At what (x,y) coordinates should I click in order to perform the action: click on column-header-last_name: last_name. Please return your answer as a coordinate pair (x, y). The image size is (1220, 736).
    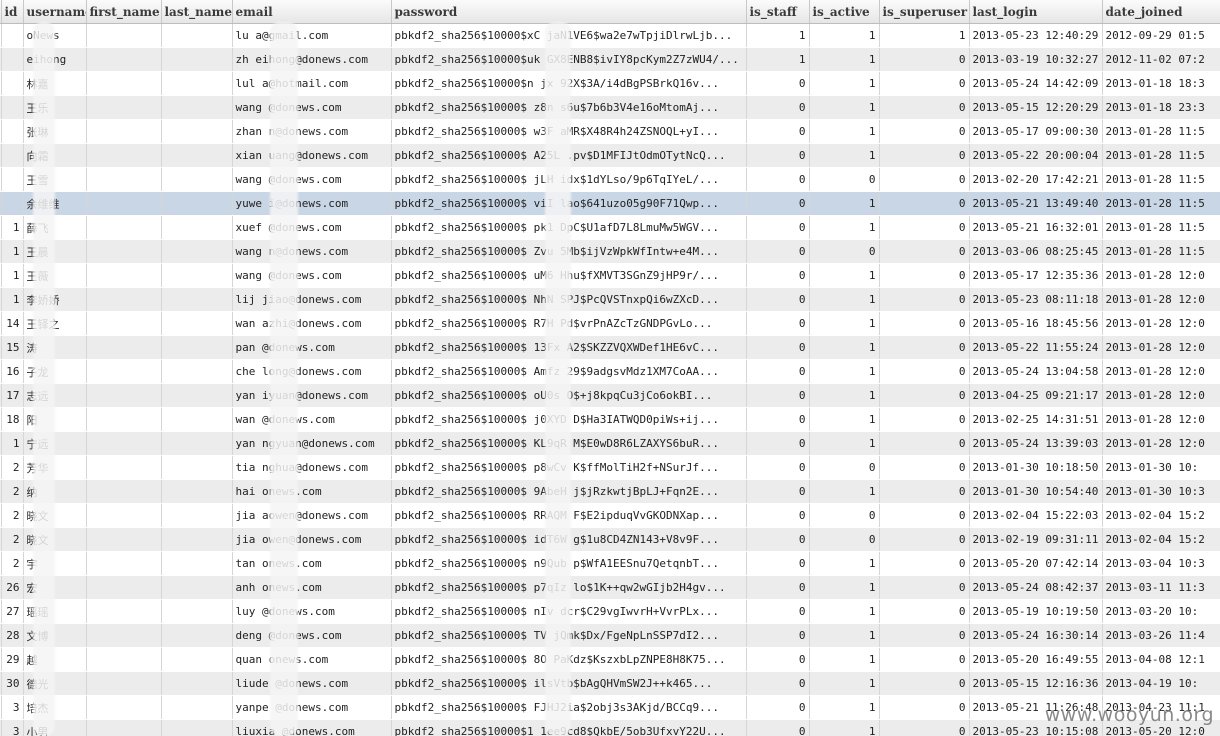
    Looking at the image, I should click on (197, 12).